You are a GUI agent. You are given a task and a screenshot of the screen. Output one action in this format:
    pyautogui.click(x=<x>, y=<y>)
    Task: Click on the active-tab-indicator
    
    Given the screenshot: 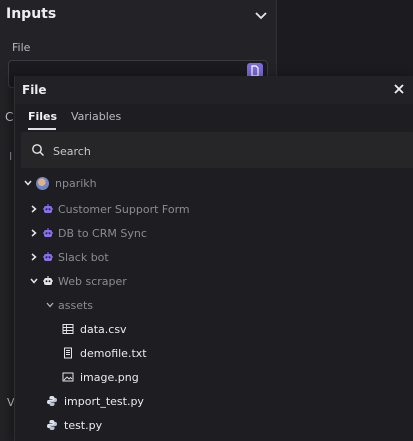 What is the action you would take?
    pyautogui.click(x=42, y=129)
    